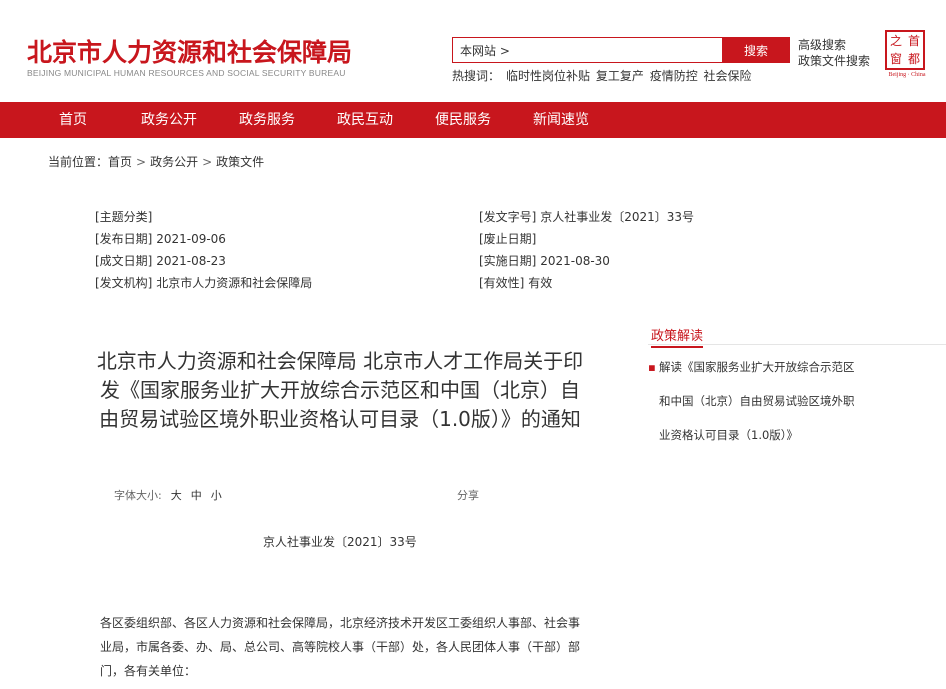 The height and width of the screenshot is (689, 946). I want to click on seal-char: 首, so click(913, 41).